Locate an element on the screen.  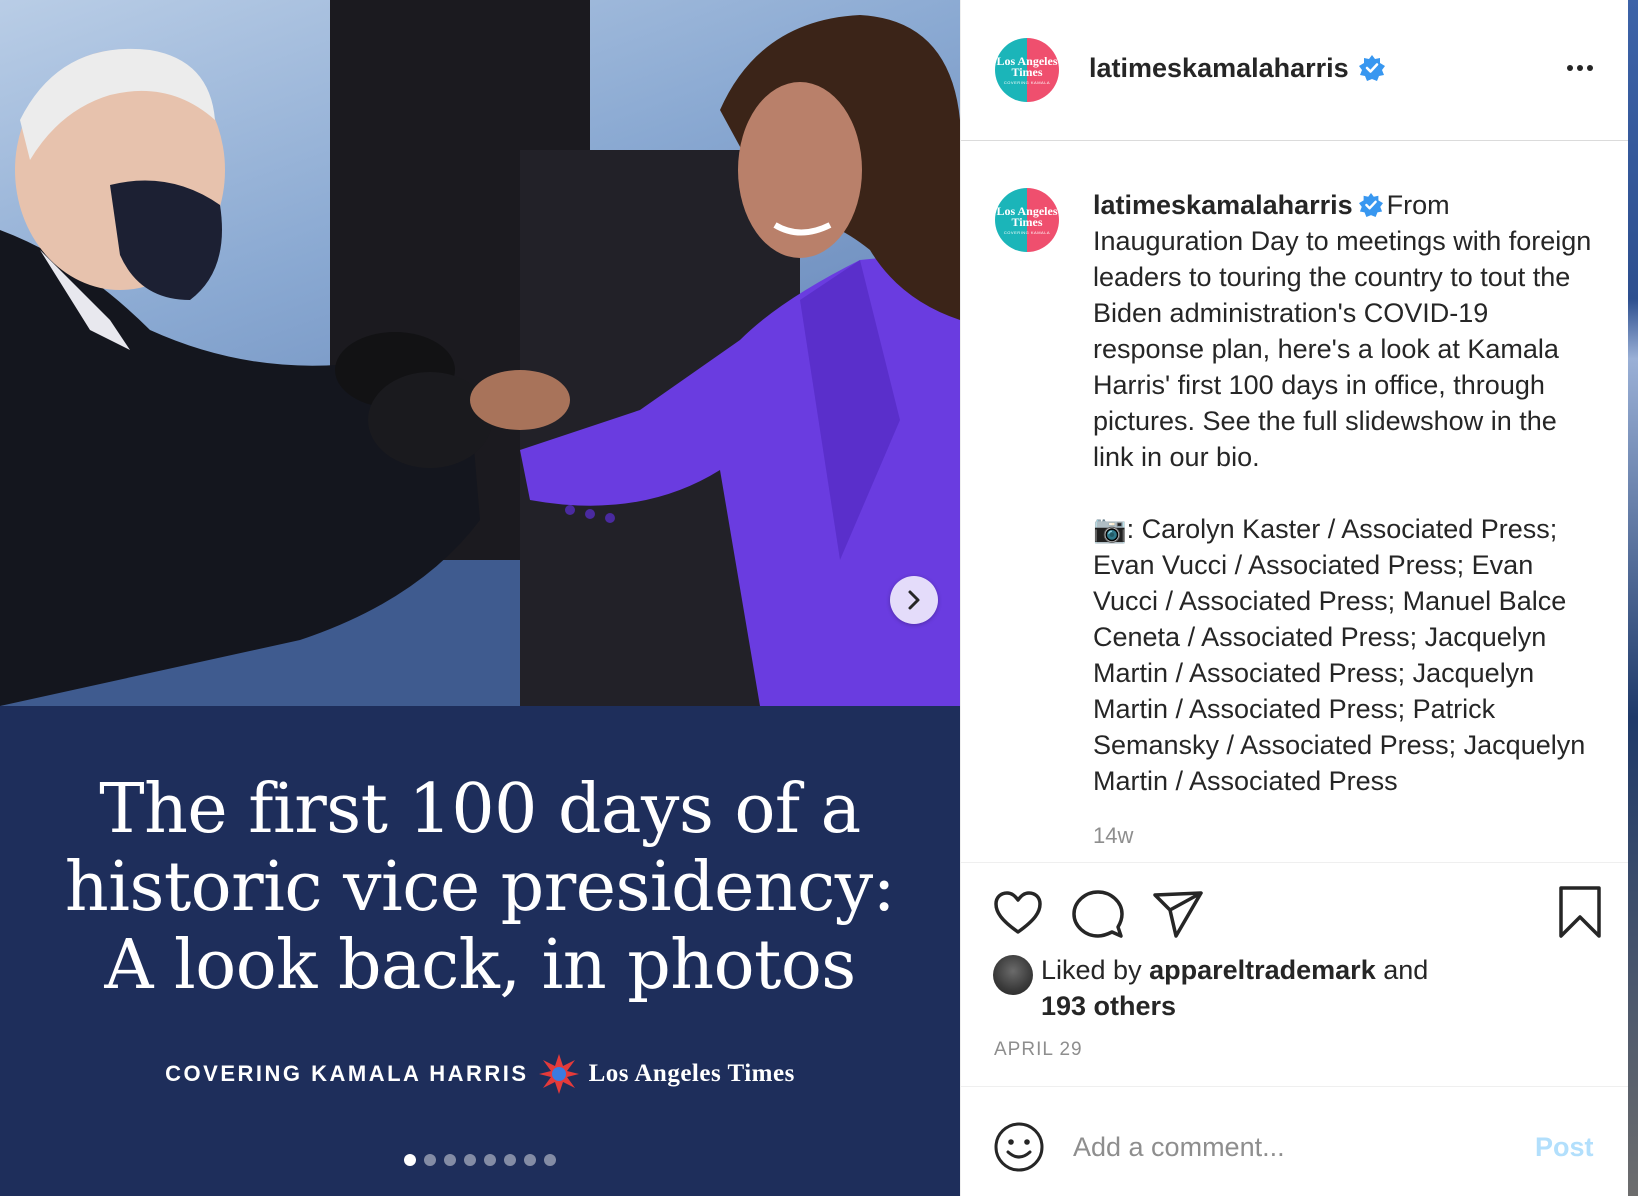
brand-lockup: COVERING KAMALA HARRIS Los Angeles Times is located at coordinates (480, 1074).